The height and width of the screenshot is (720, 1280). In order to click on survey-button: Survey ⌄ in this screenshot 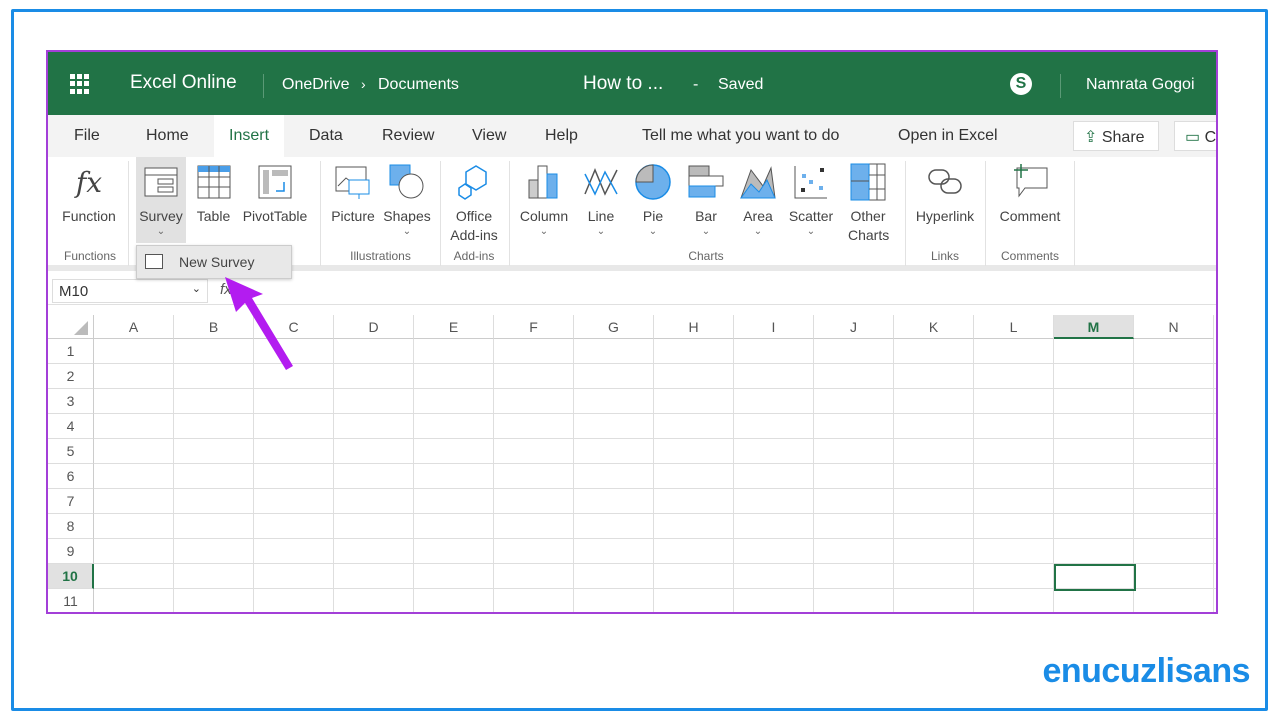, I will do `click(161, 200)`.